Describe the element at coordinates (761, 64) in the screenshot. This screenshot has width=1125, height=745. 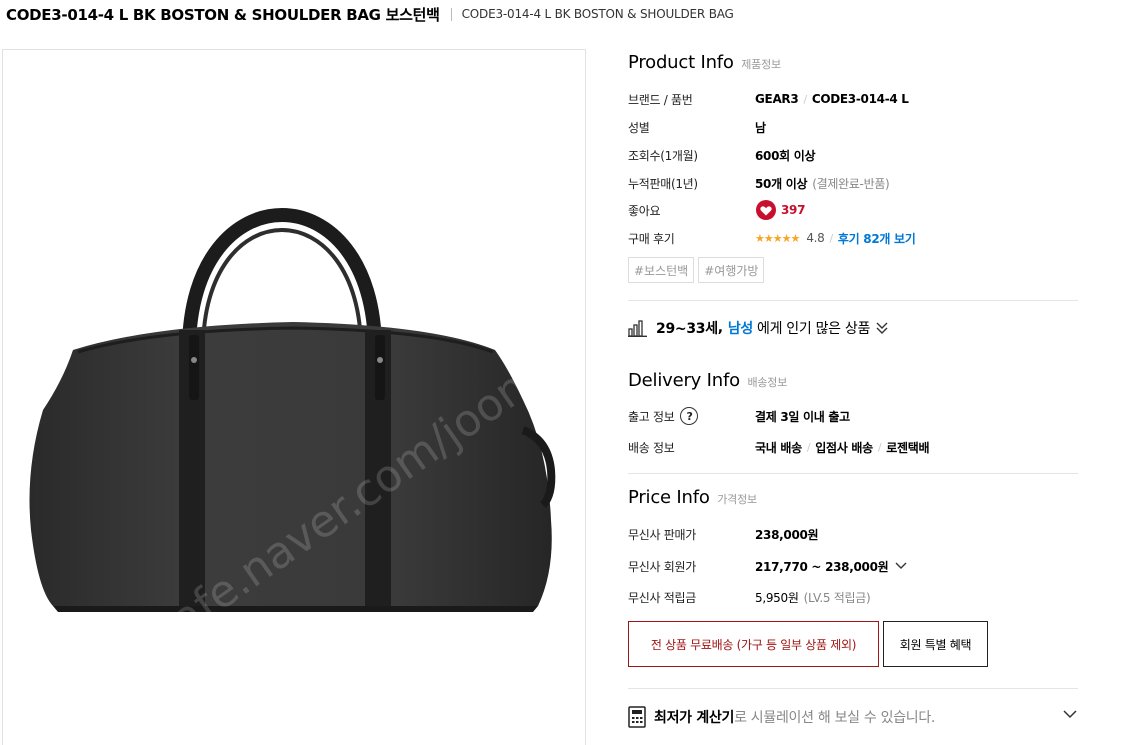
I see `product-info-heading-kr: 제품정보` at that location.